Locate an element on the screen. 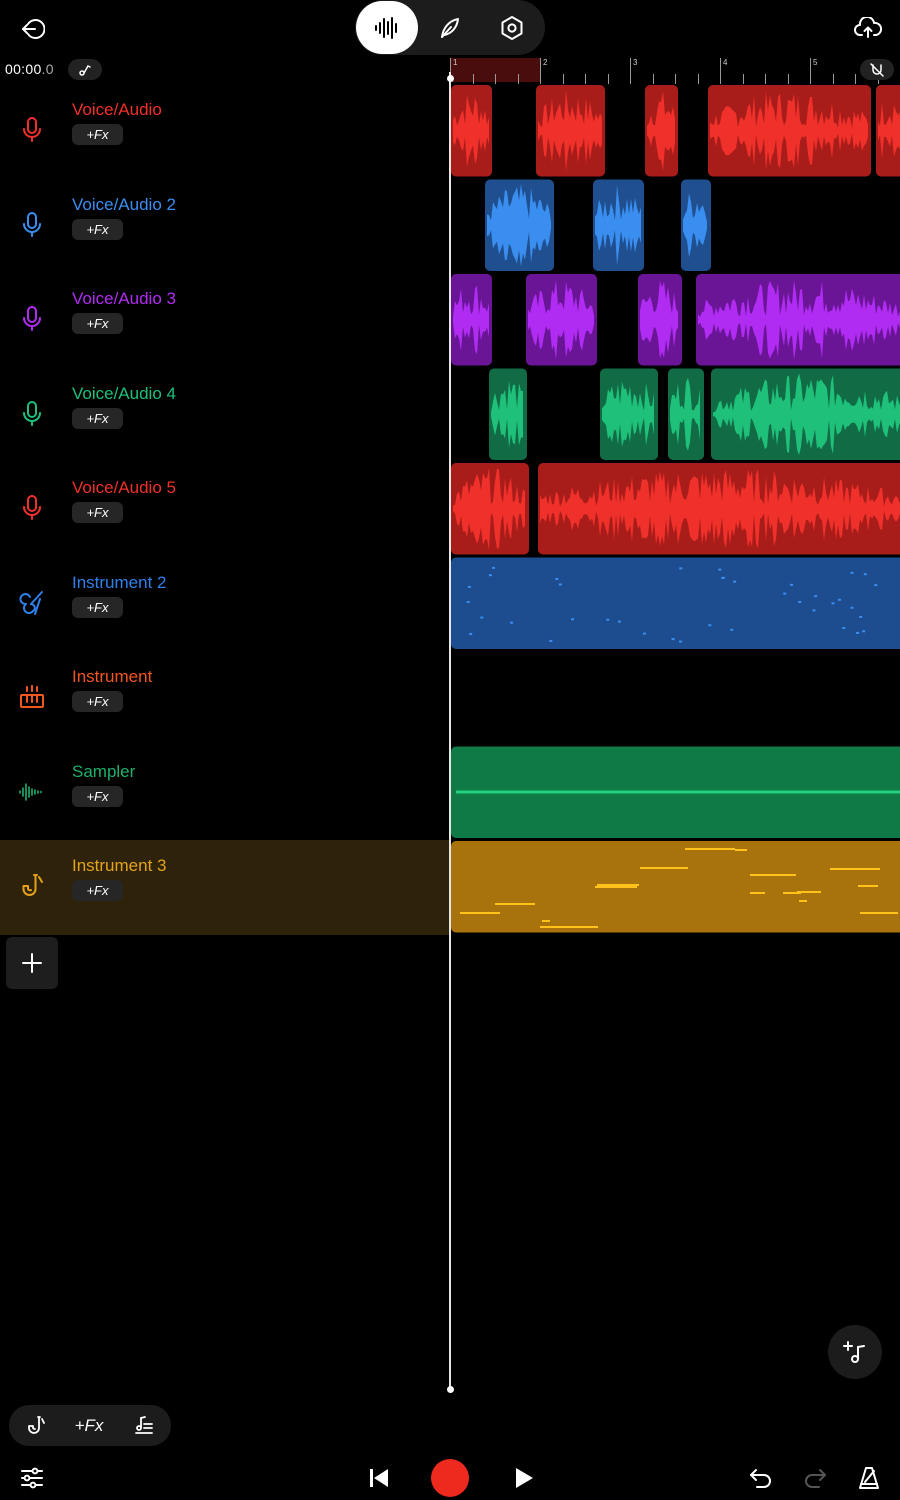 The image size is (900, 1500). add-instrument-button is located at coordinates (855, 1352).